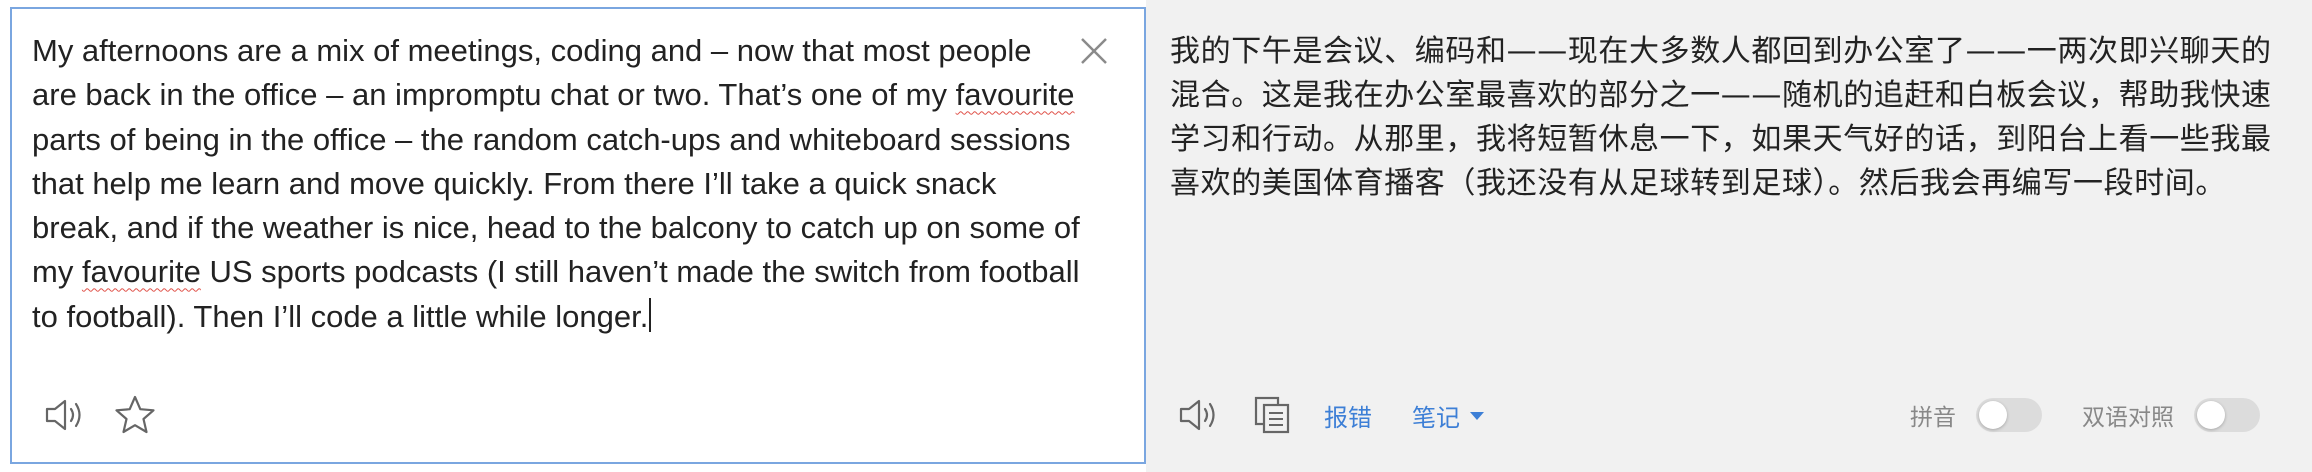  What do you see at coordinates (1436, 417) in the screenshot?
I see `notes-label: 笔记` at bounding box center [1436, 417].